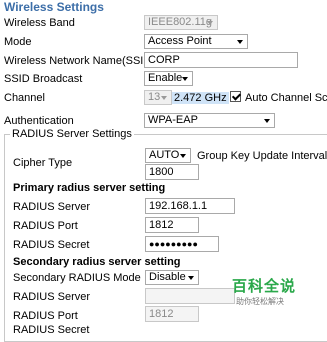  Describe the element at coordinates (54, 7) in the screenshot. I see `section-title: Wireless Settings` at that location.